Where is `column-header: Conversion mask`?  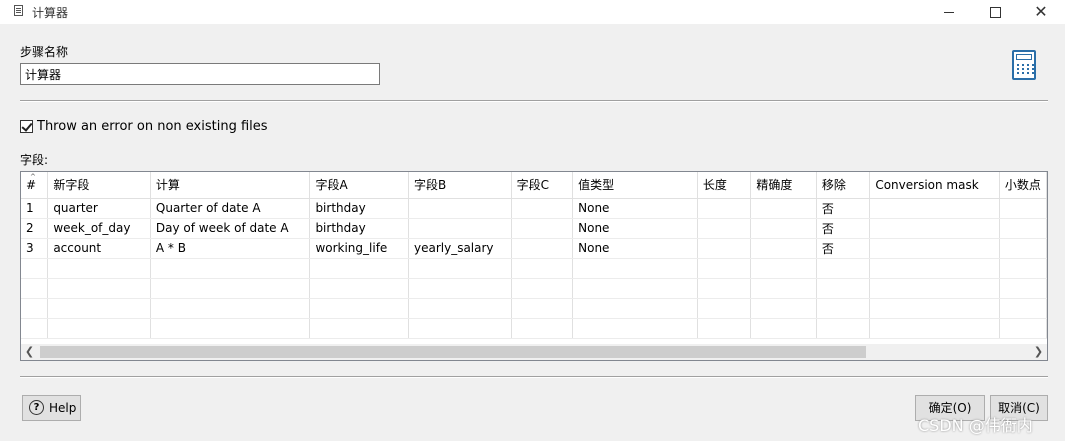 column-header: Conversion mask is located at coordinates (934, 185).